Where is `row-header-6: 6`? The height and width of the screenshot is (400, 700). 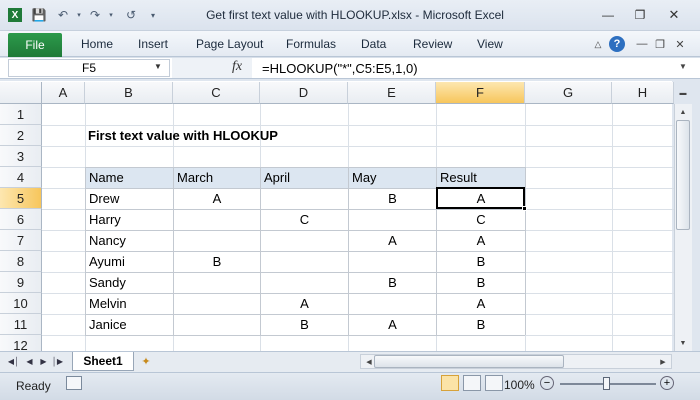
row-header-6: 6 is located at coordinates (21, 219).